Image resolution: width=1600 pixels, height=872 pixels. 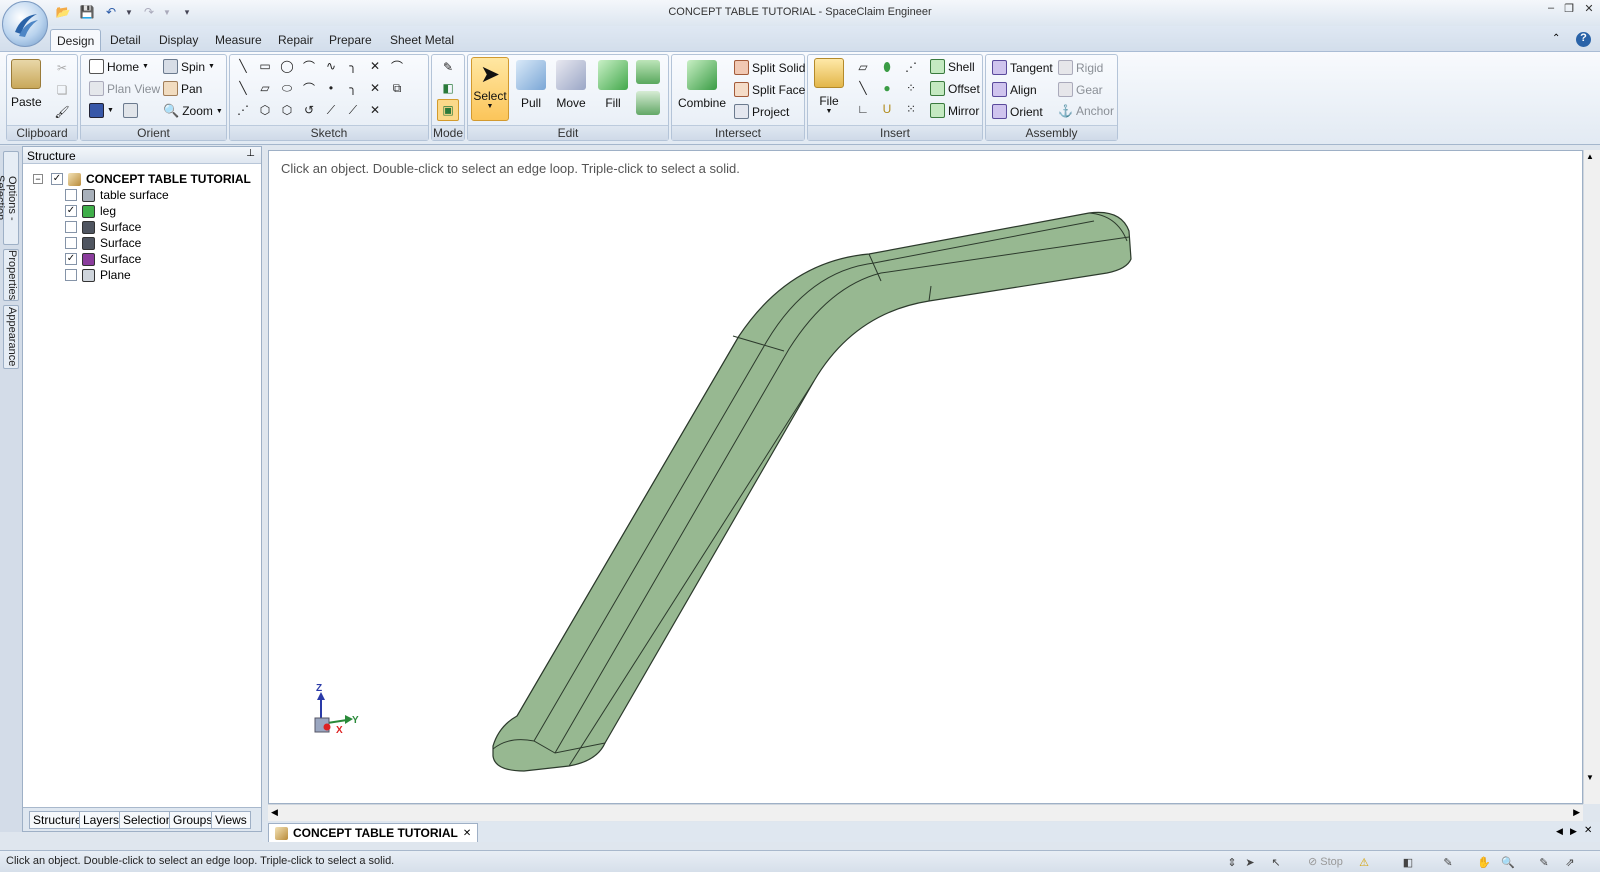 I want to click on scroll-left-icon: ◀, so click(x=274, y=812).